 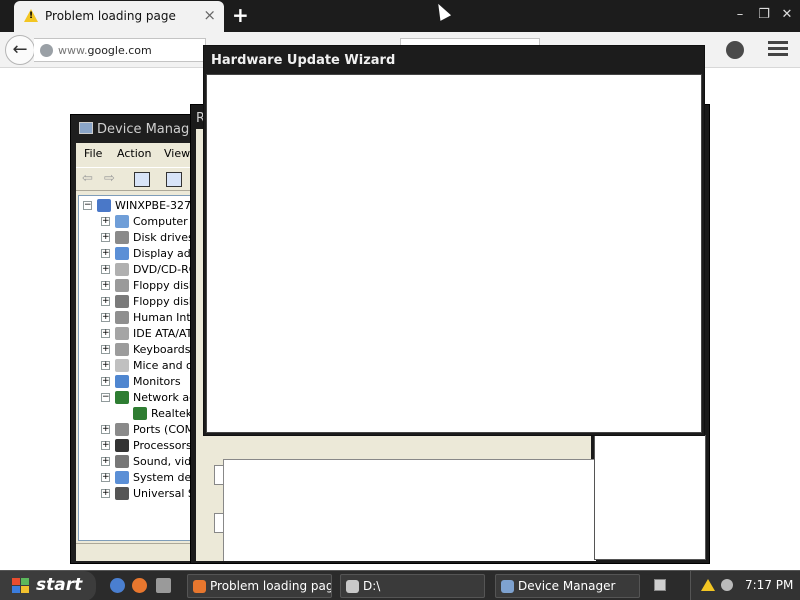 What do you see at coordinates (409, 510) in the screenshot?
I see `dialog-panel` at bounding box center [409, 510].